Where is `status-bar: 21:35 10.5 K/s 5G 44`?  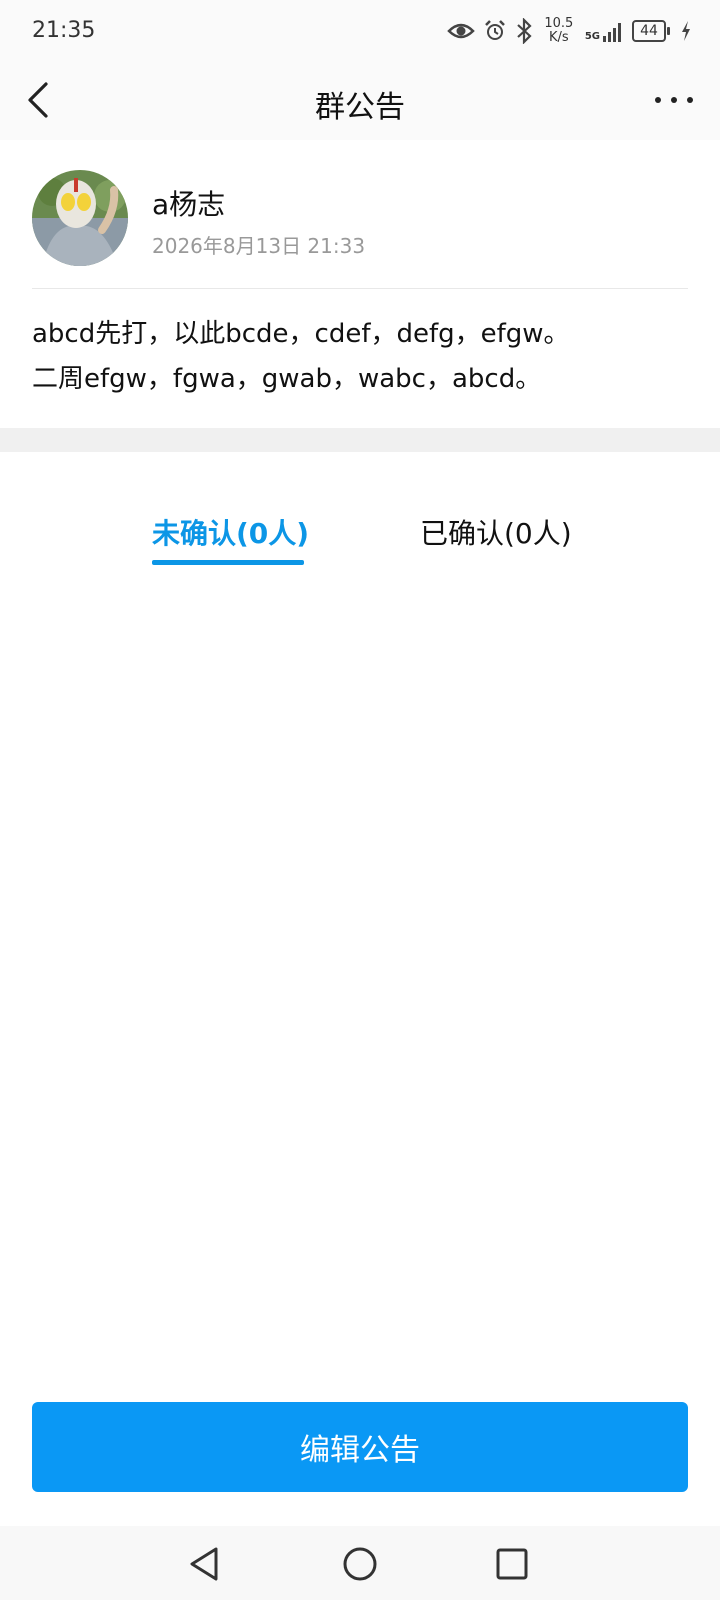 status-bar: 21:35 10.5 K/s 5G 44 is located at coordinates (360, 30).